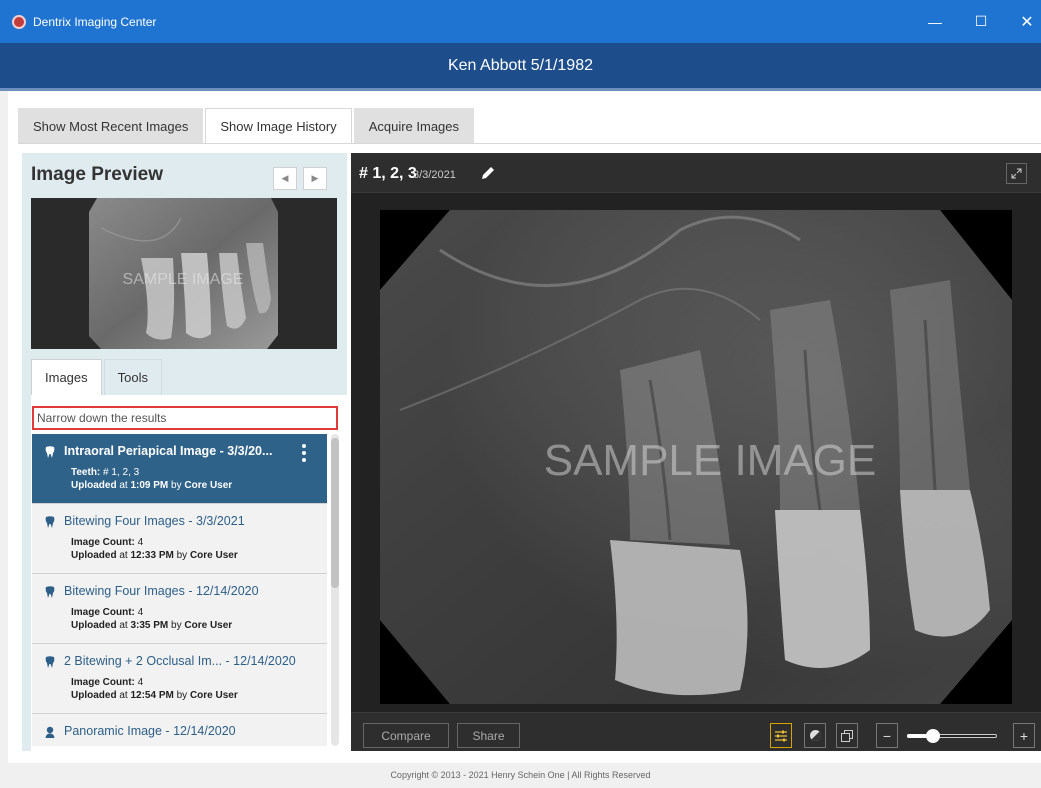  Describe the element at coordinates (154, 521) in the screenshot. I see `list-item-title: Bitewing Four Images - 3/3/2021` at that location.